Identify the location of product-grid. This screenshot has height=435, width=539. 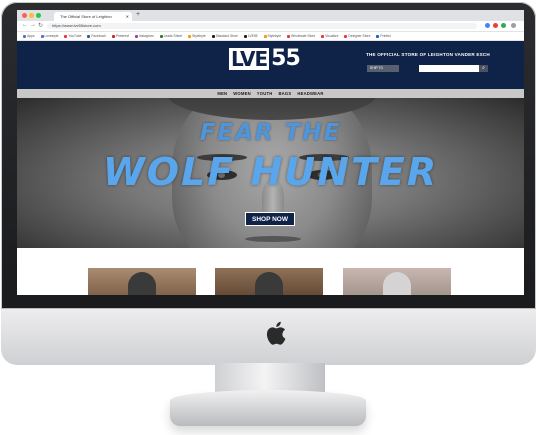
(270, 271).